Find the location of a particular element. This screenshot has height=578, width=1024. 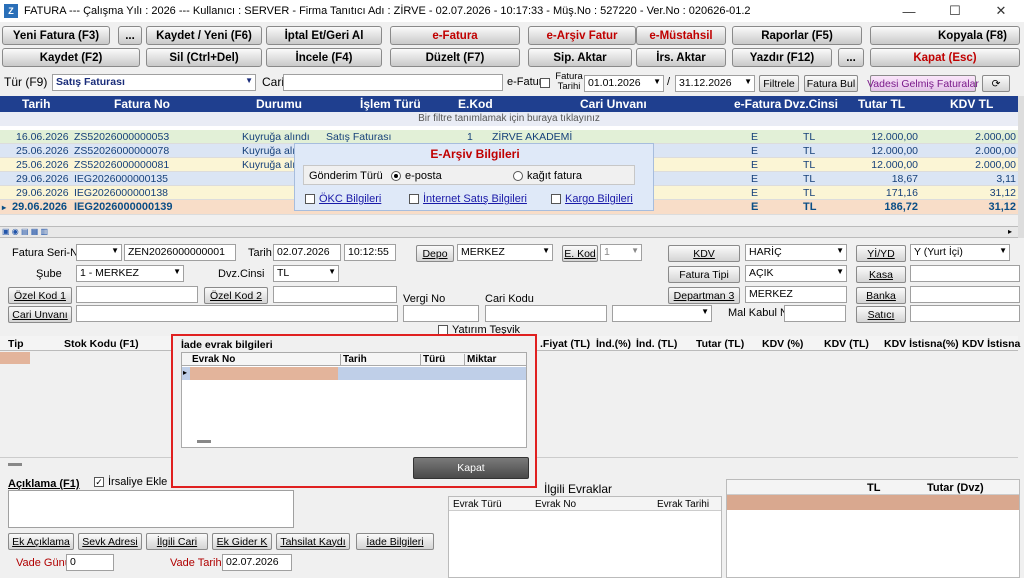

col-fatura-no: Fatura No is located at coordinates (142, 104).